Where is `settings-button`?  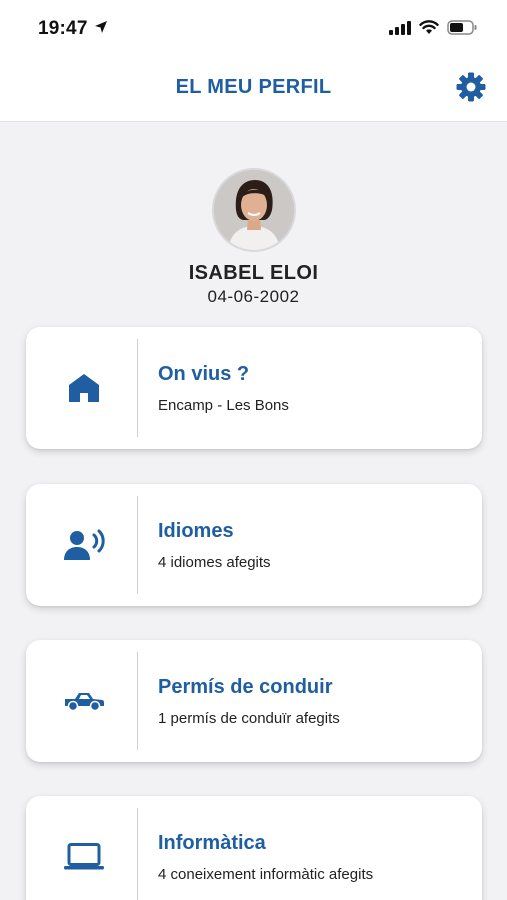
settings-button is located at coordinates (471, 87).